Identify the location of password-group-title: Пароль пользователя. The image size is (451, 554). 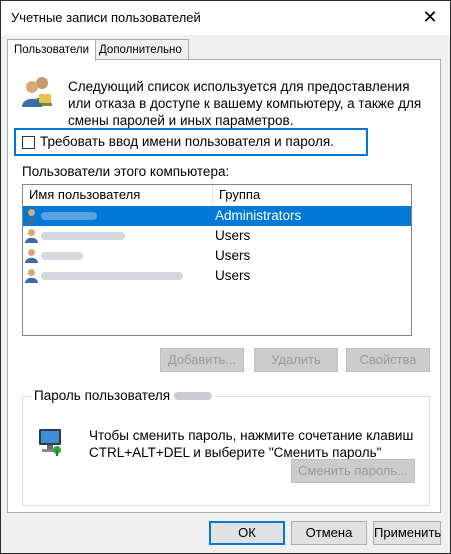
(123, 395).